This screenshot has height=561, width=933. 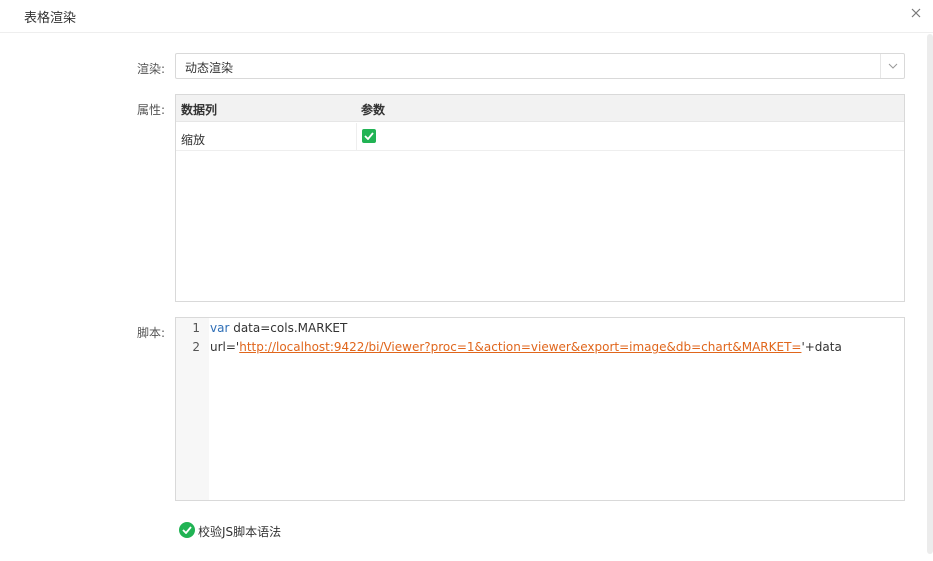 What do you see at coordinates (356, 137) in the screenshot?
I see `column-divider` at bounding box center [356, 137].